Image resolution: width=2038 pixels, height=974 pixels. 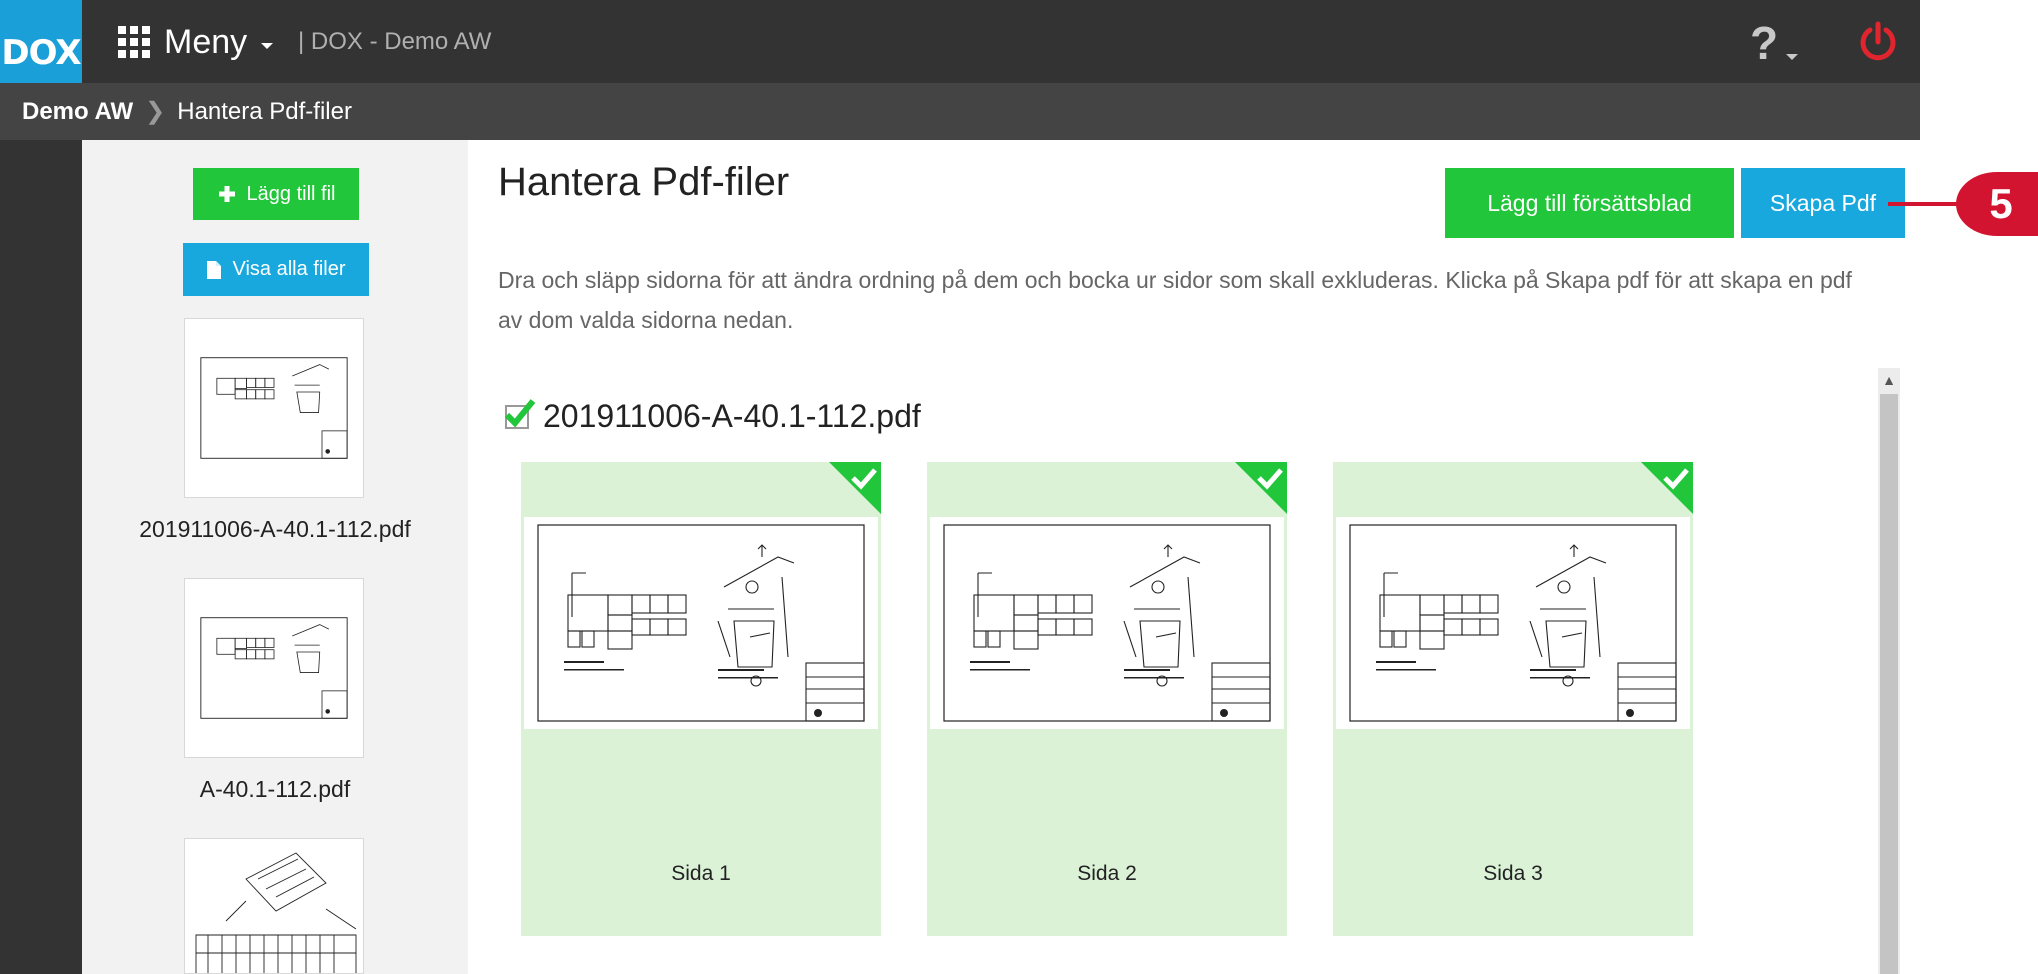 What do you see at coordinates (395, 41) in the screenshot?
I see `app-context-label: | DOX - Demo AW` at bounding box center [395, 41].